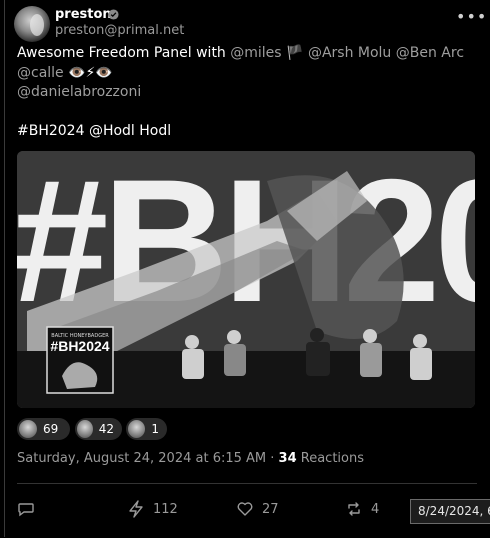 The height and width of the screenshot is (538, 490). Describe the element at coordinates (471, 17) in the screenshot. I see `more-options-icon: •••` at that location.